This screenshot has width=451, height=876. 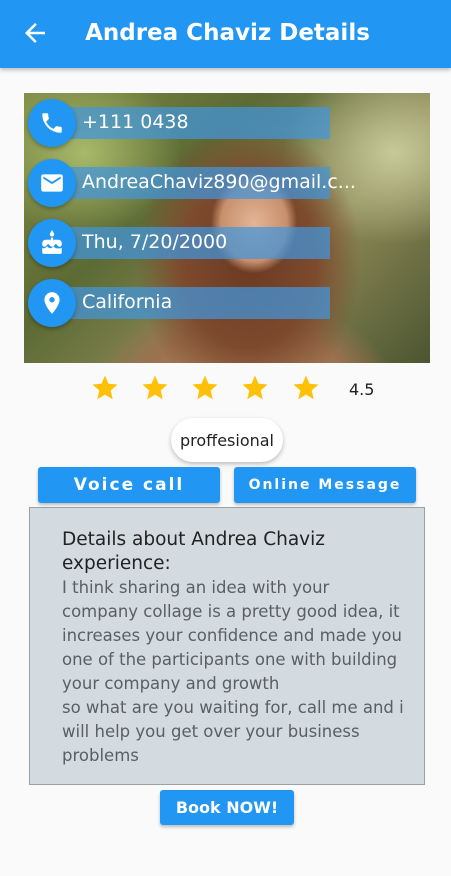 What do you see at coordinates (52, 123) in the screenshot?
I see `phone-icon` at bounding box center [52, 123].